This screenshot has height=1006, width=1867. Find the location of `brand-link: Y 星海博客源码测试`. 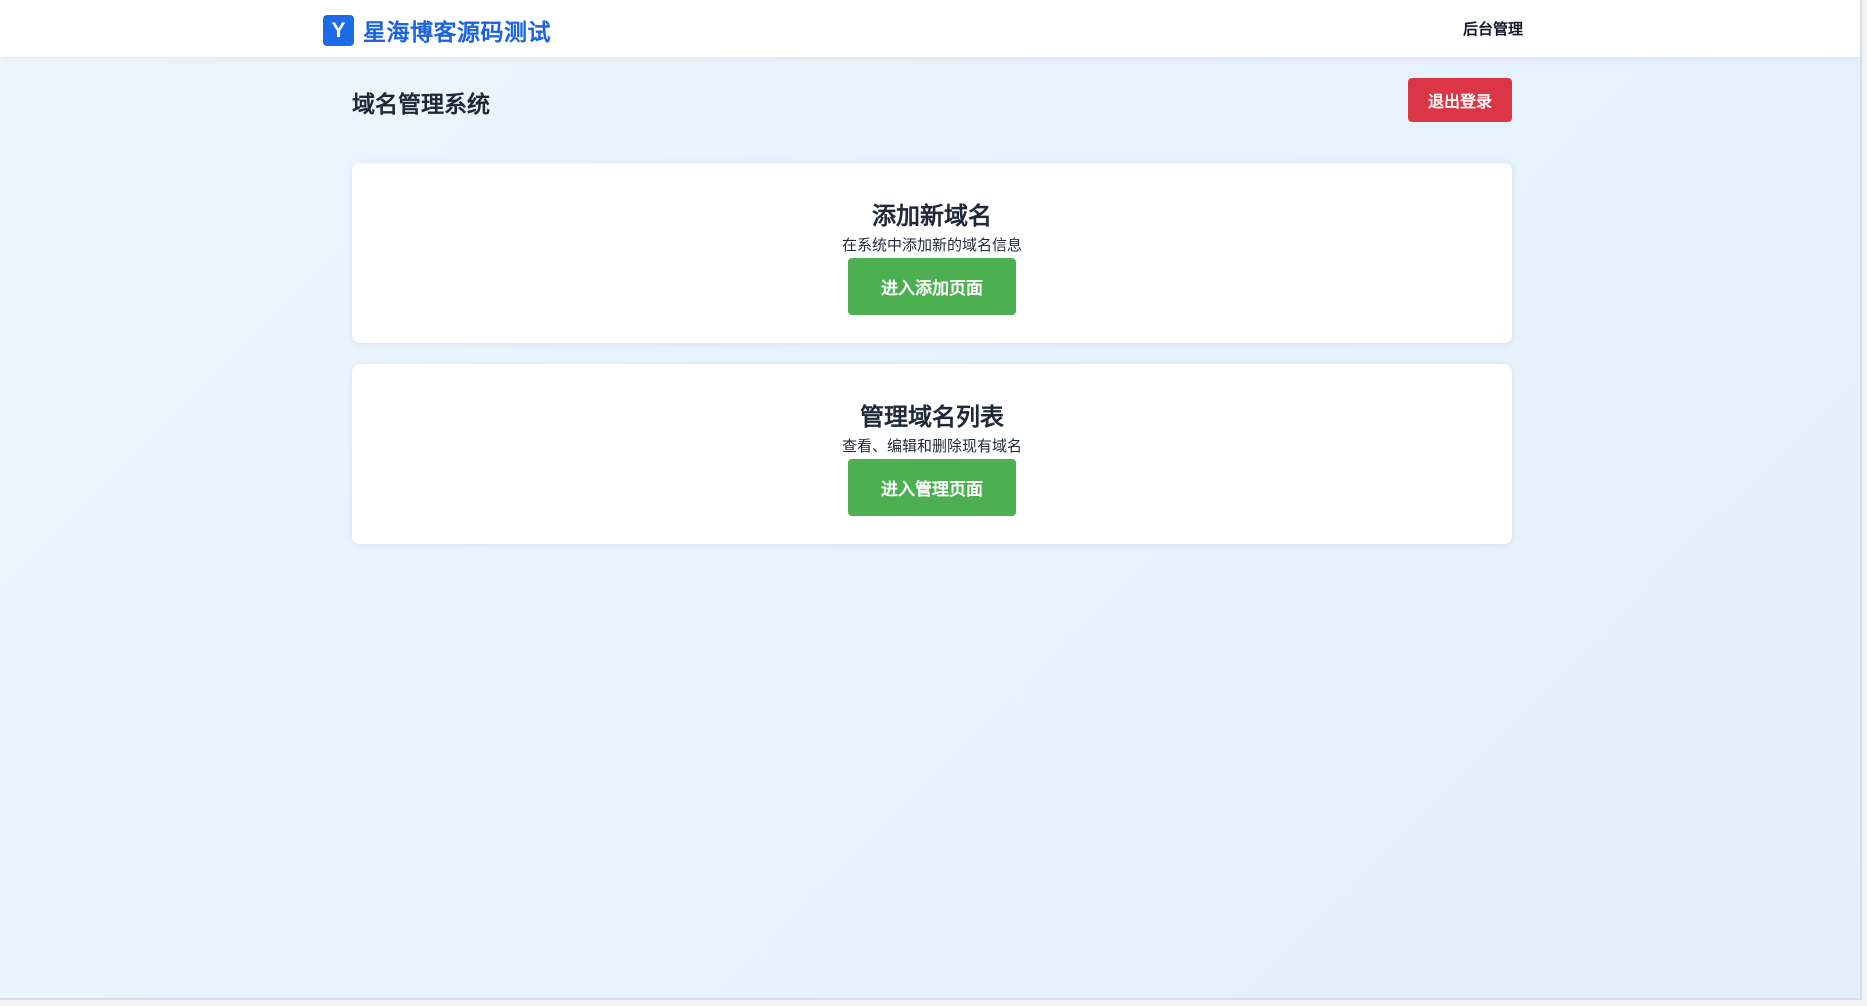

brand-link: Y 星海博客源码测试 is located at coordinates (437, 30).